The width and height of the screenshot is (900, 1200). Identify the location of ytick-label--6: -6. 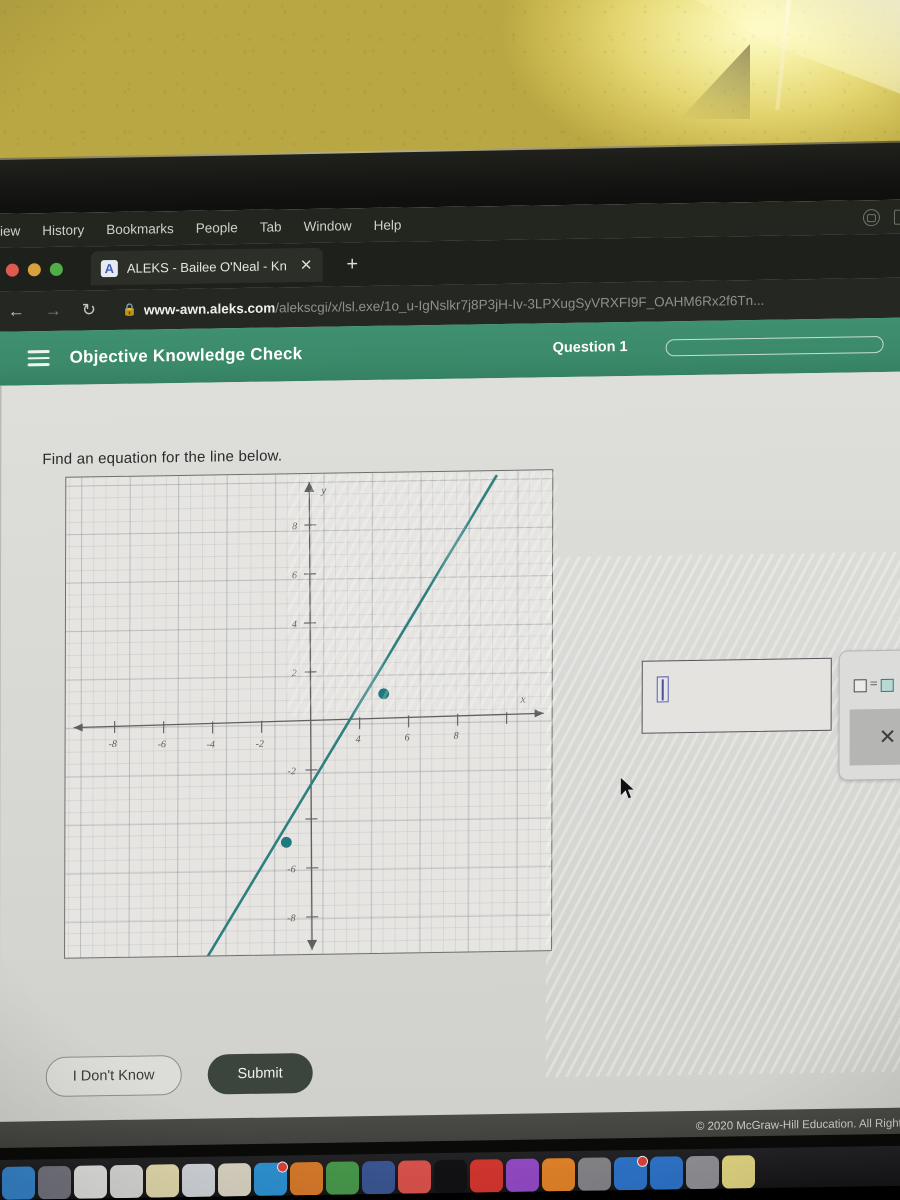
(291, 869).